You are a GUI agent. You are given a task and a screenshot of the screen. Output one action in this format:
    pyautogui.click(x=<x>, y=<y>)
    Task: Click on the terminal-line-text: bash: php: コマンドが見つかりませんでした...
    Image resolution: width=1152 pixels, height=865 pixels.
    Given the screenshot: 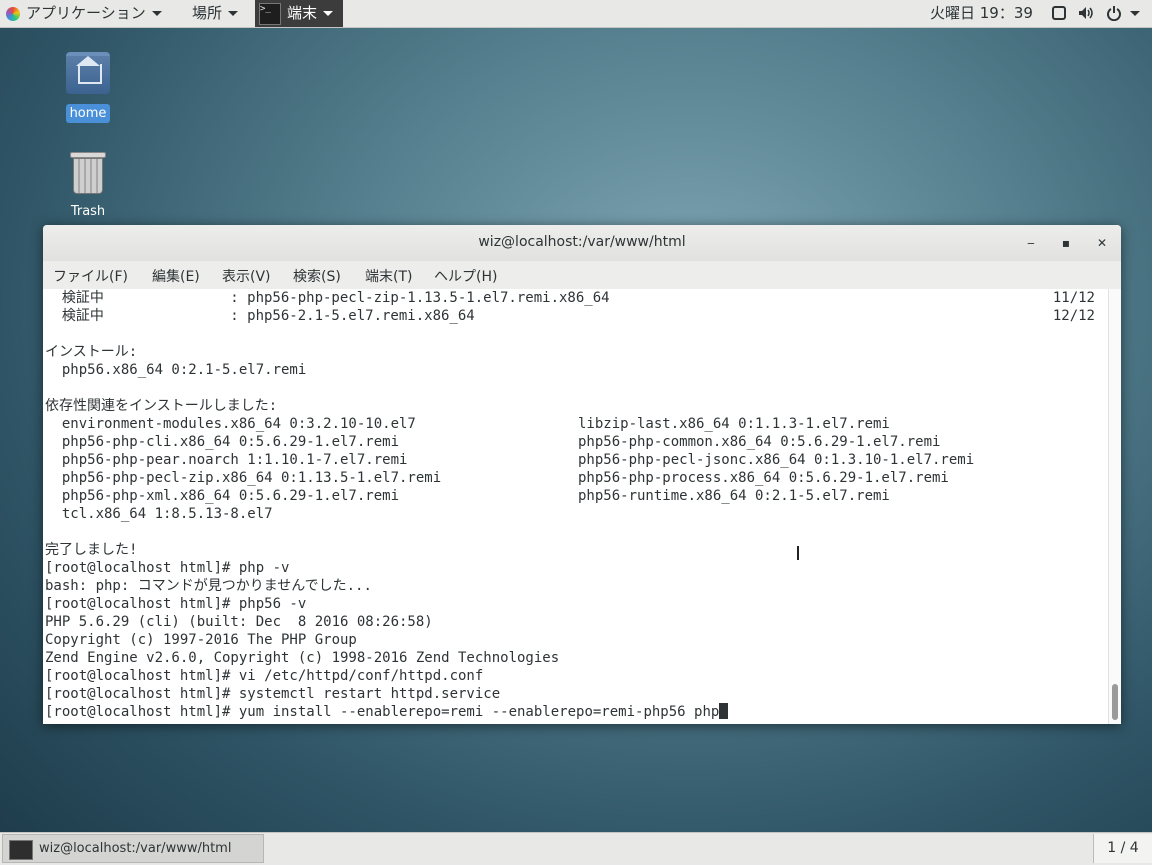 What is the action you would take?
    pyautogui.click(x=208, y=586)
    